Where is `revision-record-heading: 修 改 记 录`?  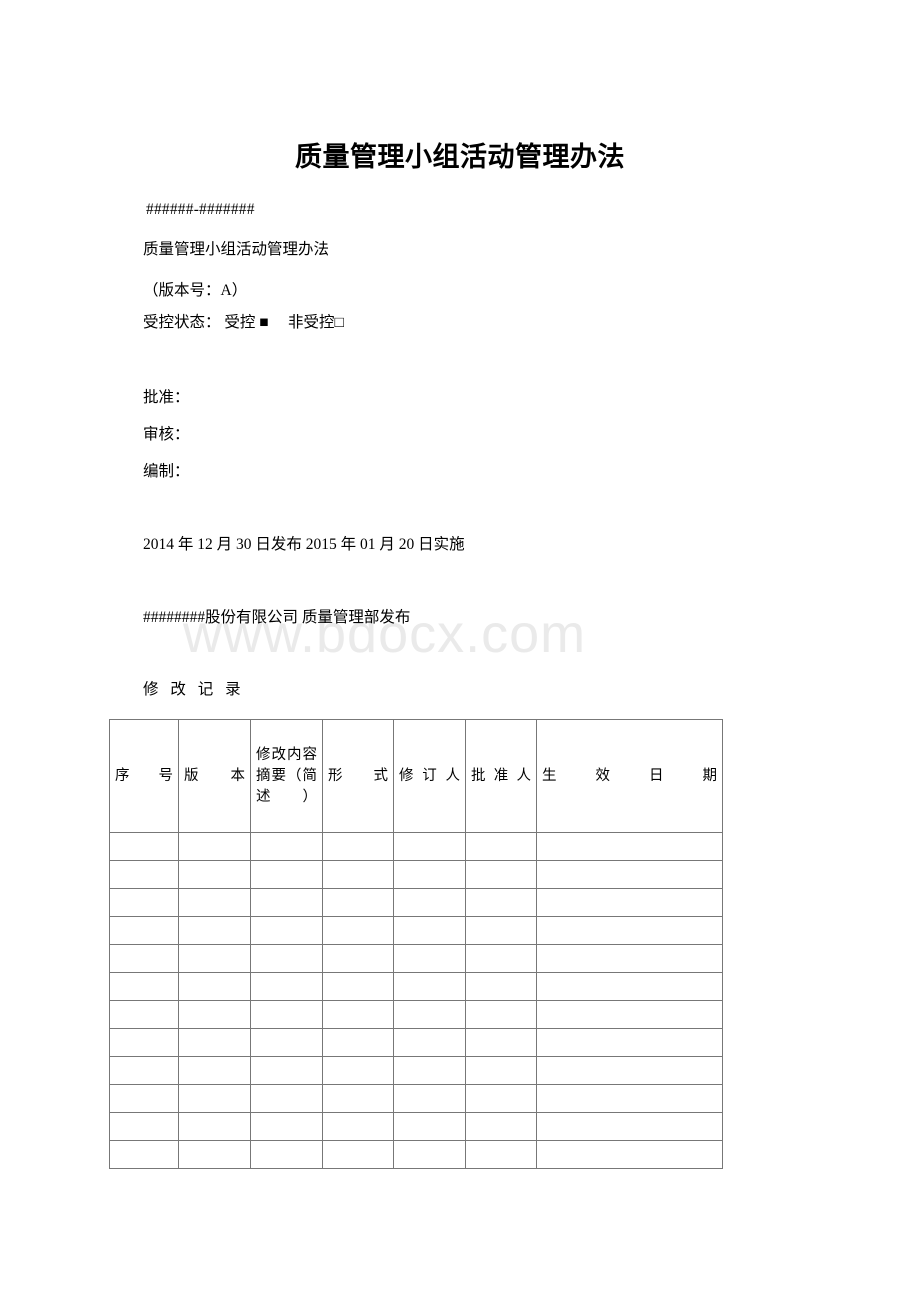
revision-record-heading: 修 改 记 录 is located at coordinates (194, 689).